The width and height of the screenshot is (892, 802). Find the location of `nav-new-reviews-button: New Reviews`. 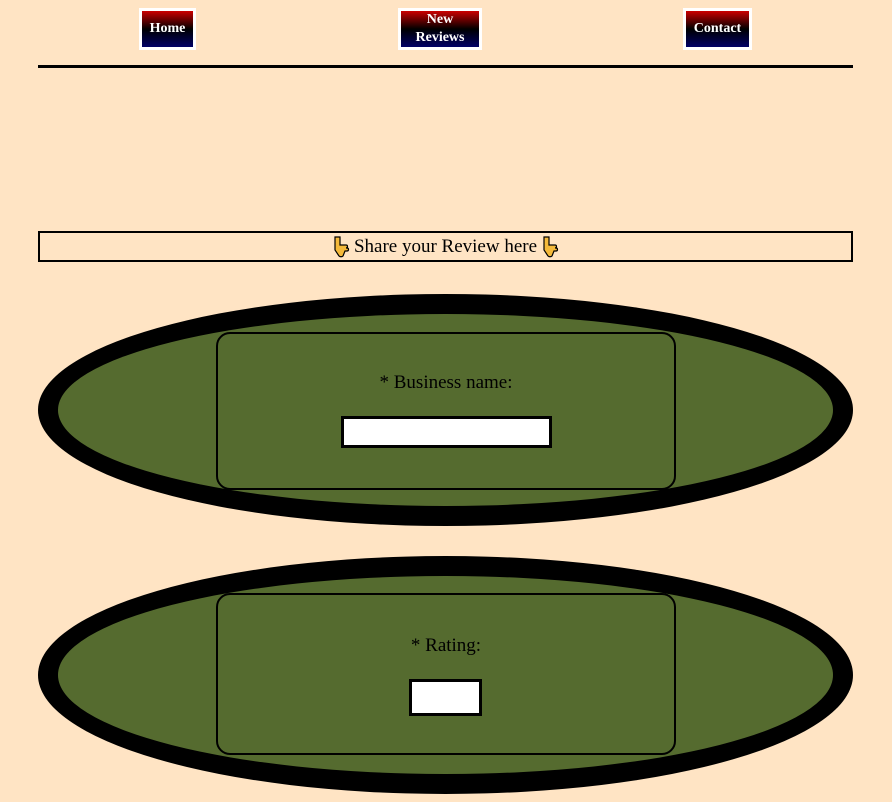

nav-new-reviews-button: New Reviews is located at coordinates (440, 29).